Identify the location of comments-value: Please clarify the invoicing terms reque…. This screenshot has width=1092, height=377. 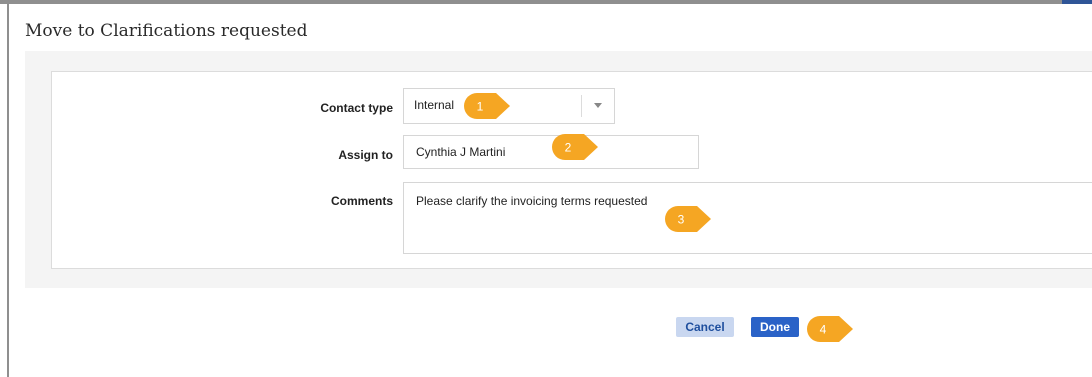
(532, 201).